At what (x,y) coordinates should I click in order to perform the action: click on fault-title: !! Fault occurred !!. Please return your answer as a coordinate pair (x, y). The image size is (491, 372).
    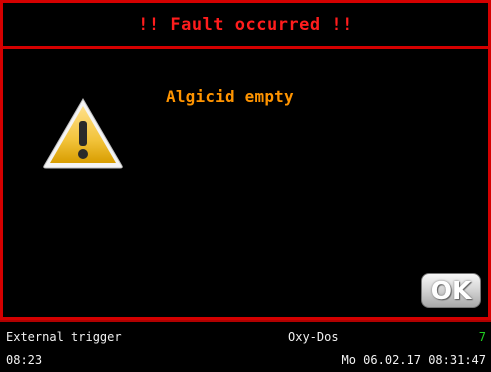
    Looking at the image, I should click on (245, 26).